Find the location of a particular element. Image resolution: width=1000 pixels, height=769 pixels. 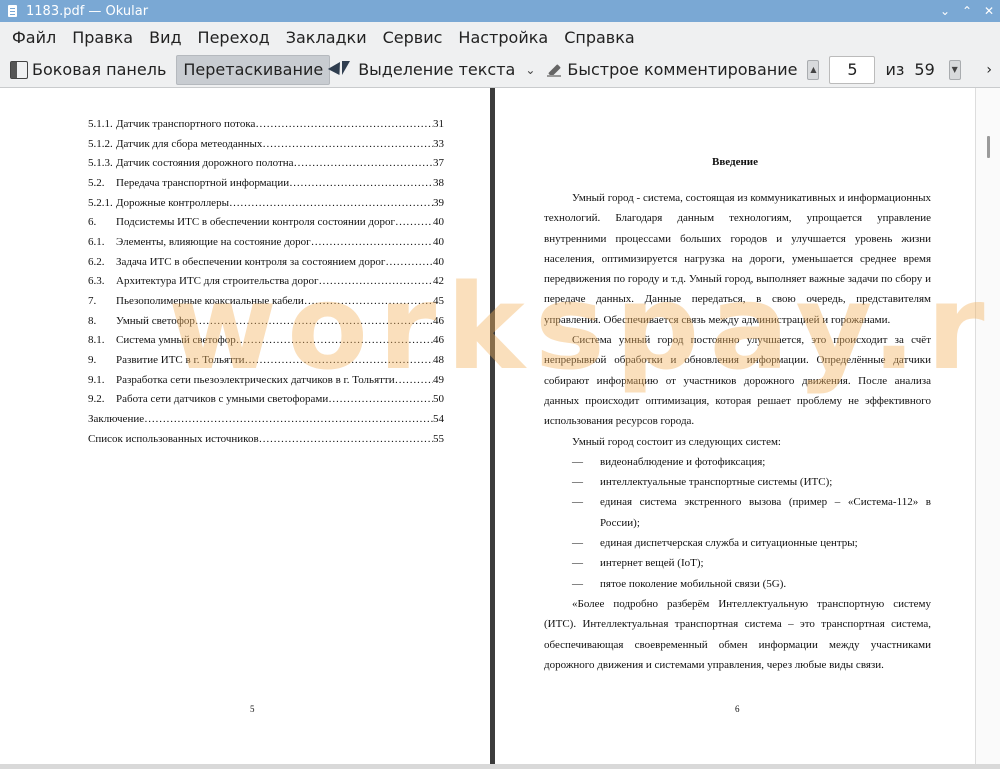

toc-number: 9. is located at coordinates (92, 360).